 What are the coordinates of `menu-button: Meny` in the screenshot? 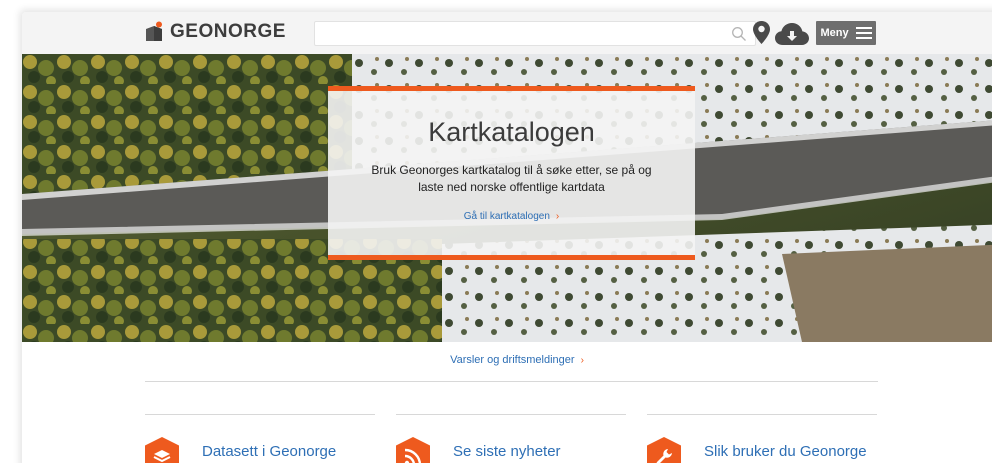 It's located at (846, 33).